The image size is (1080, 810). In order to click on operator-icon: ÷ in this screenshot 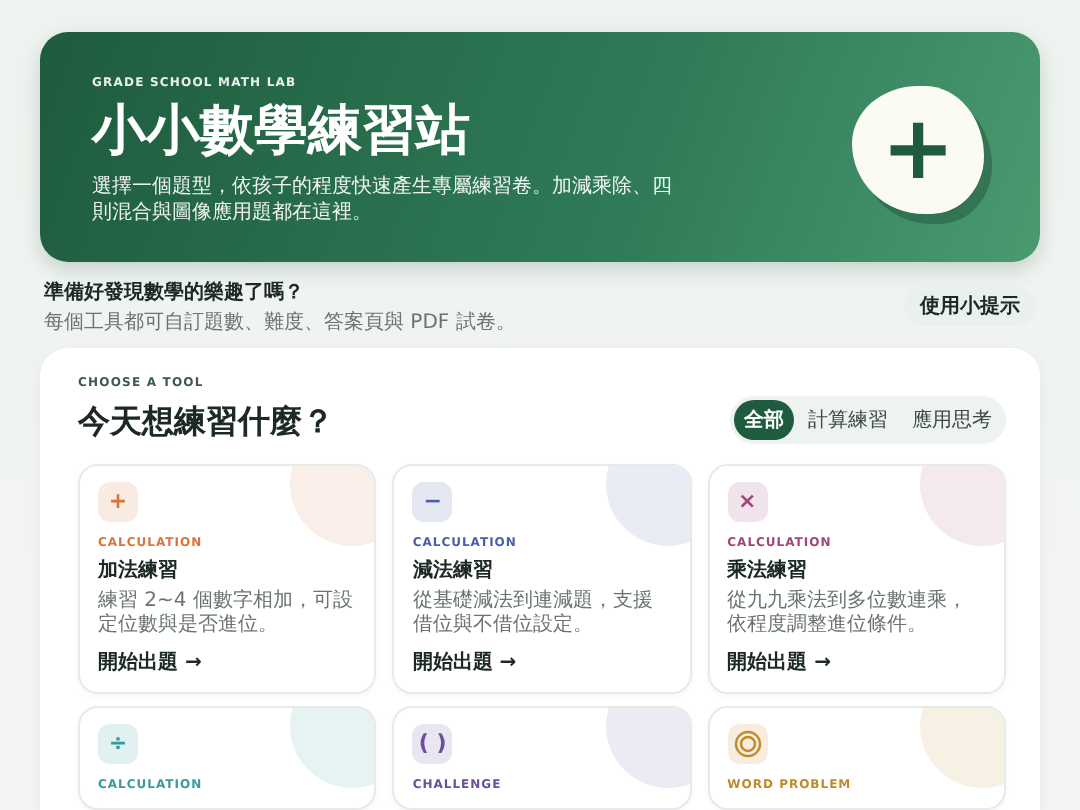, I will do `click(118, 743)`.